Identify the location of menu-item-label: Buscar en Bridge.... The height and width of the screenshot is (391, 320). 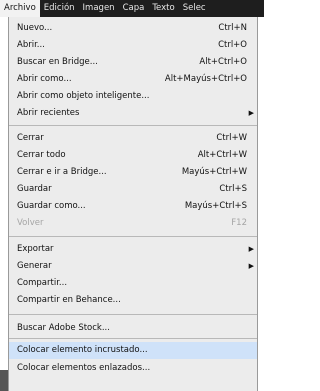
(57, 62).